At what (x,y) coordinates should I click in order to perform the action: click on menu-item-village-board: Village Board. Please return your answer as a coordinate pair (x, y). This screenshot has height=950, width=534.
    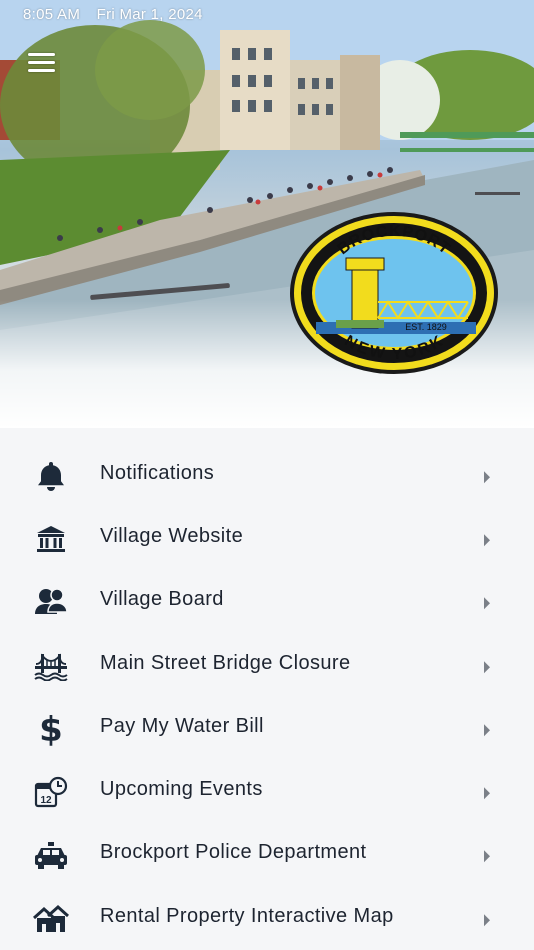
    Looking at the image, I should click on (267, 602).